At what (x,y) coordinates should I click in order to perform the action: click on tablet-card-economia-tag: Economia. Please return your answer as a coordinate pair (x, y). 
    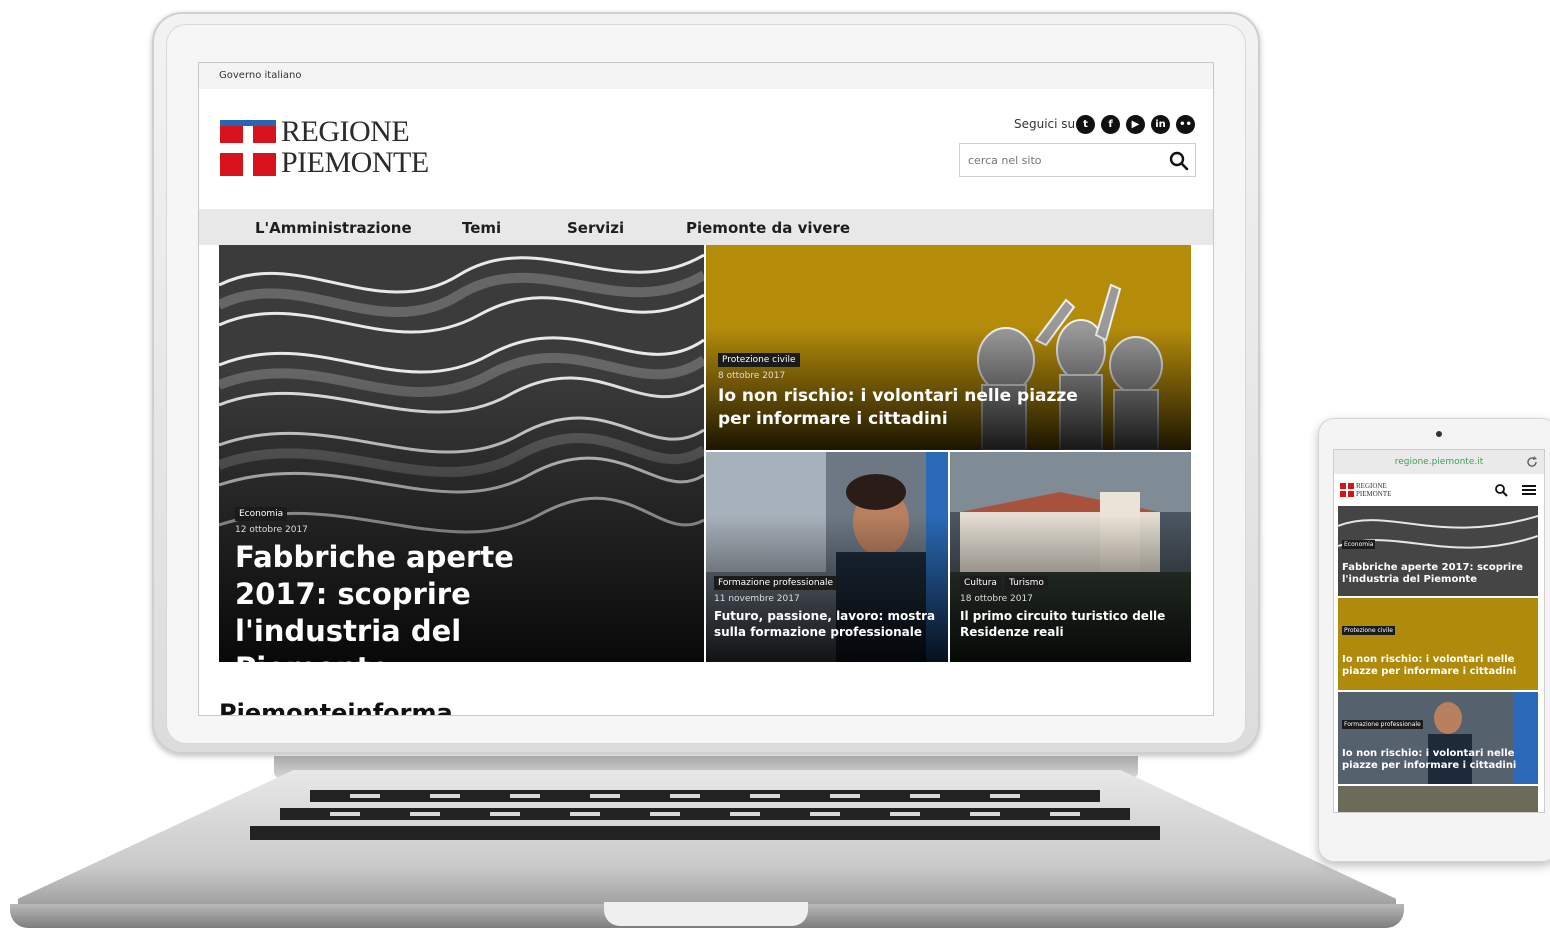
    Looking at the image, I should click on (1359, 544).